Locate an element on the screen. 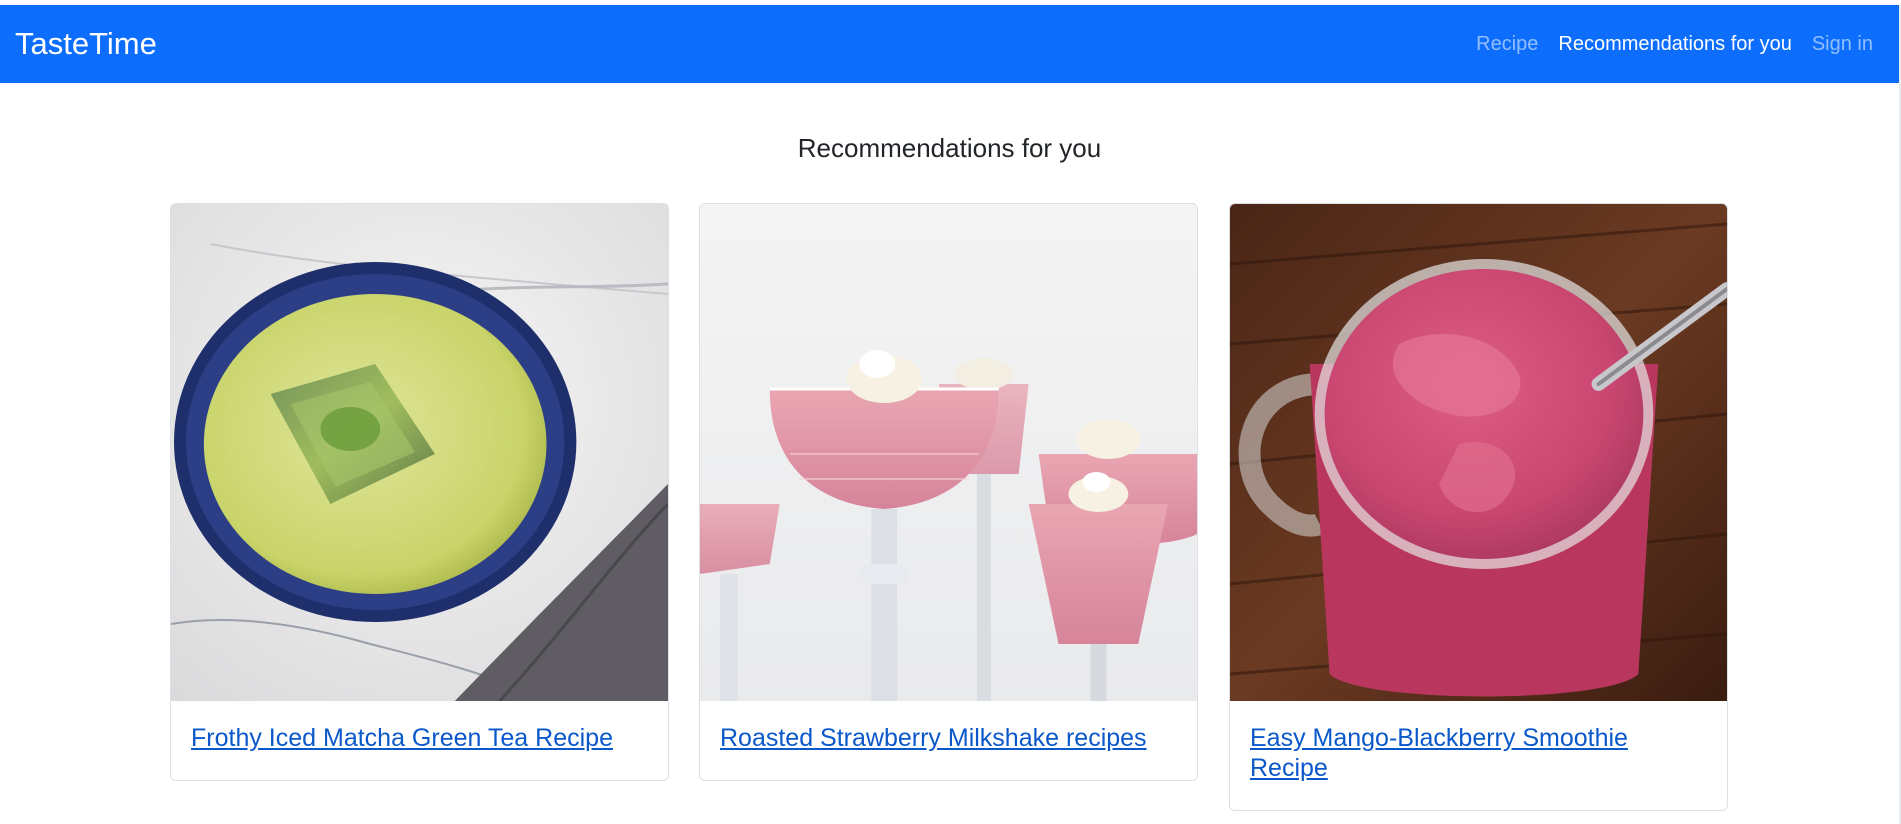  nav-links: Recipe Recommendations for you Sign in is located at coordinates (1675, 44).